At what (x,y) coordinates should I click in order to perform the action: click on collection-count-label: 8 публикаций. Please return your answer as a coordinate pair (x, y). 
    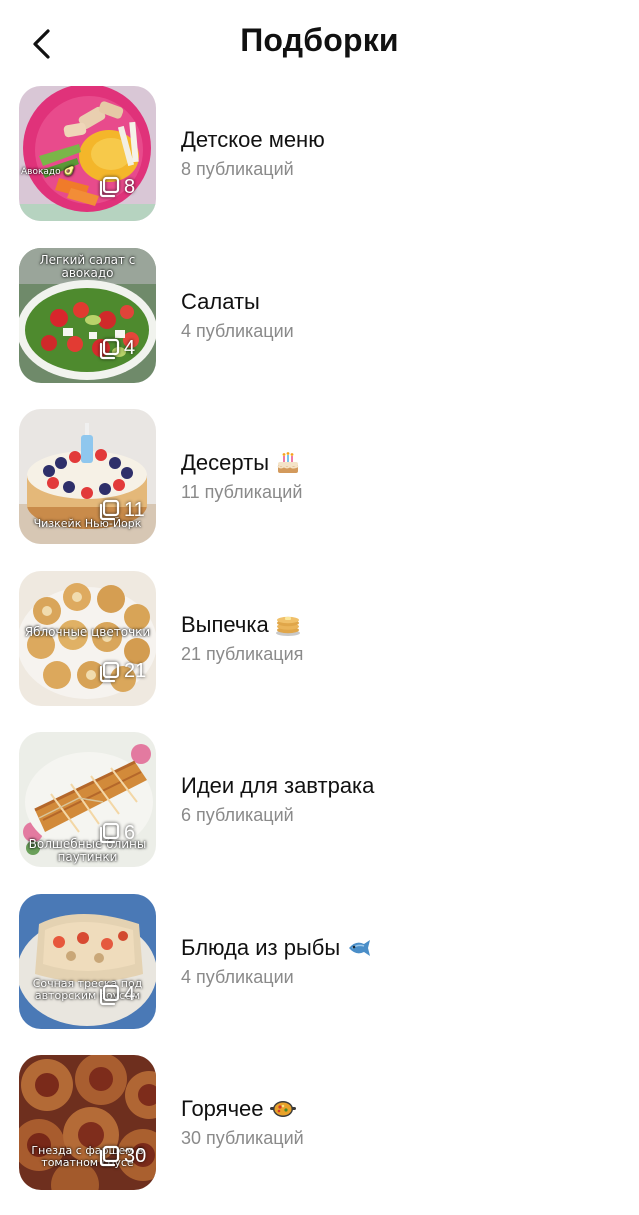
    Looking at the image, I should click on (237, 169).